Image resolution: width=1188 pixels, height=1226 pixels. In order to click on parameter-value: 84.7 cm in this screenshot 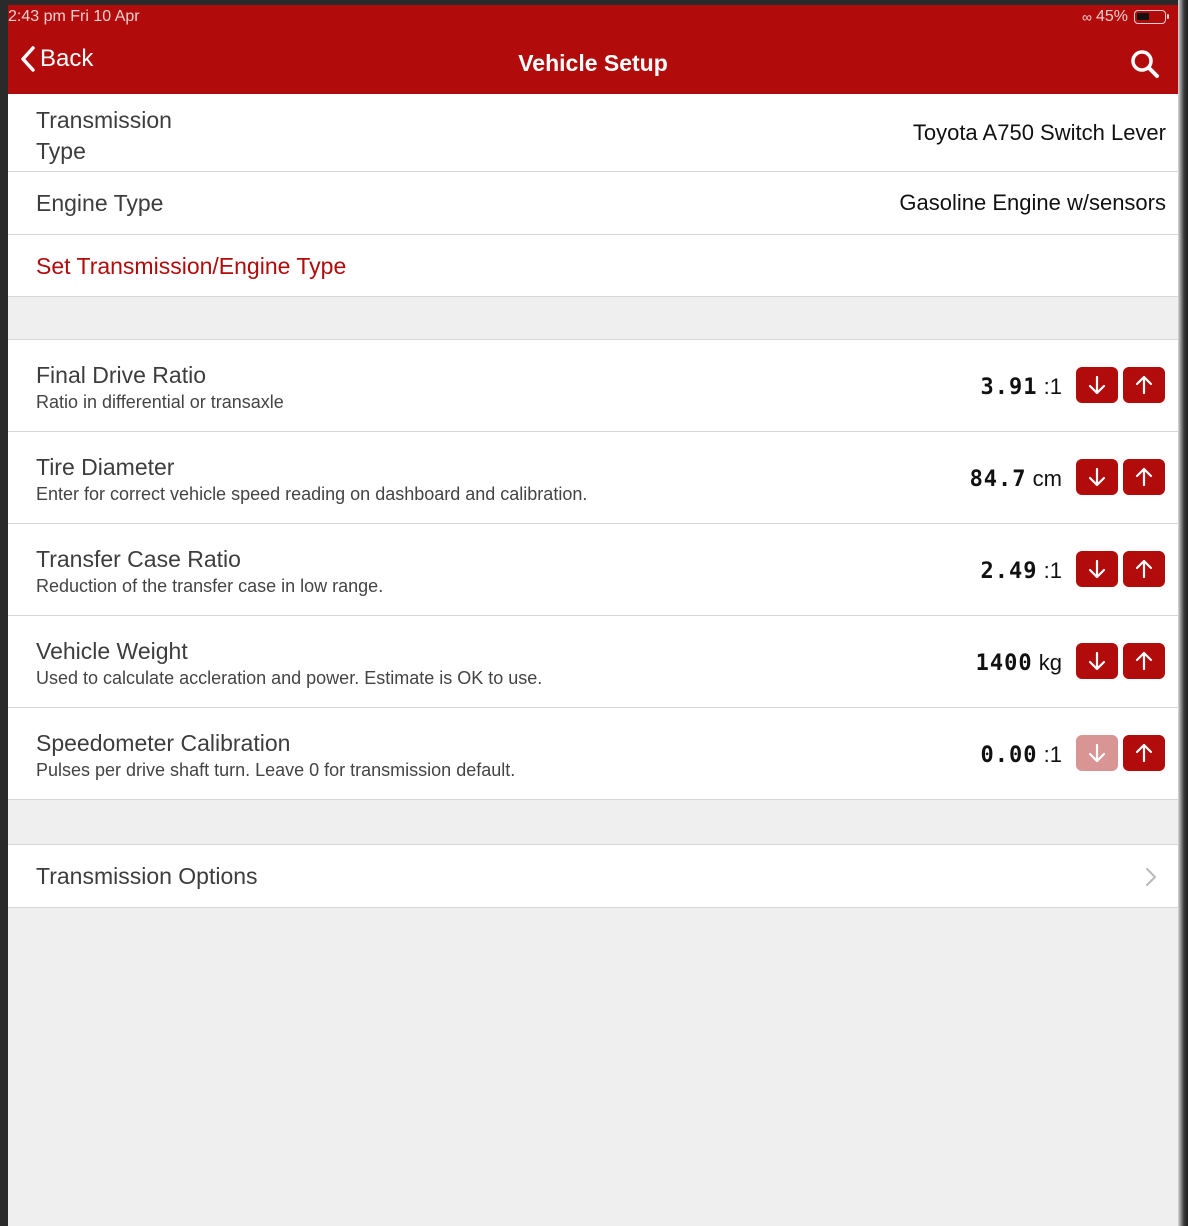, I will do `click(1016, 479)`.